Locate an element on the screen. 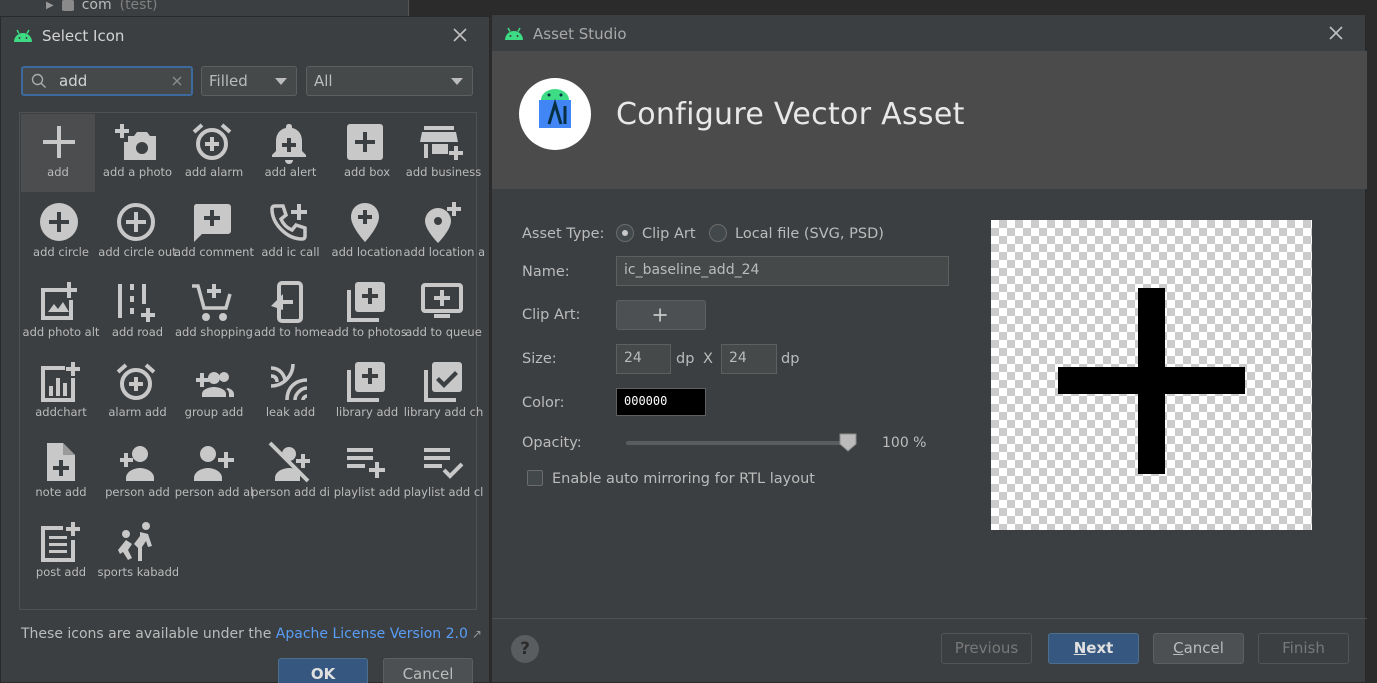  add-alert-icon is located at coordinates (288, 144).